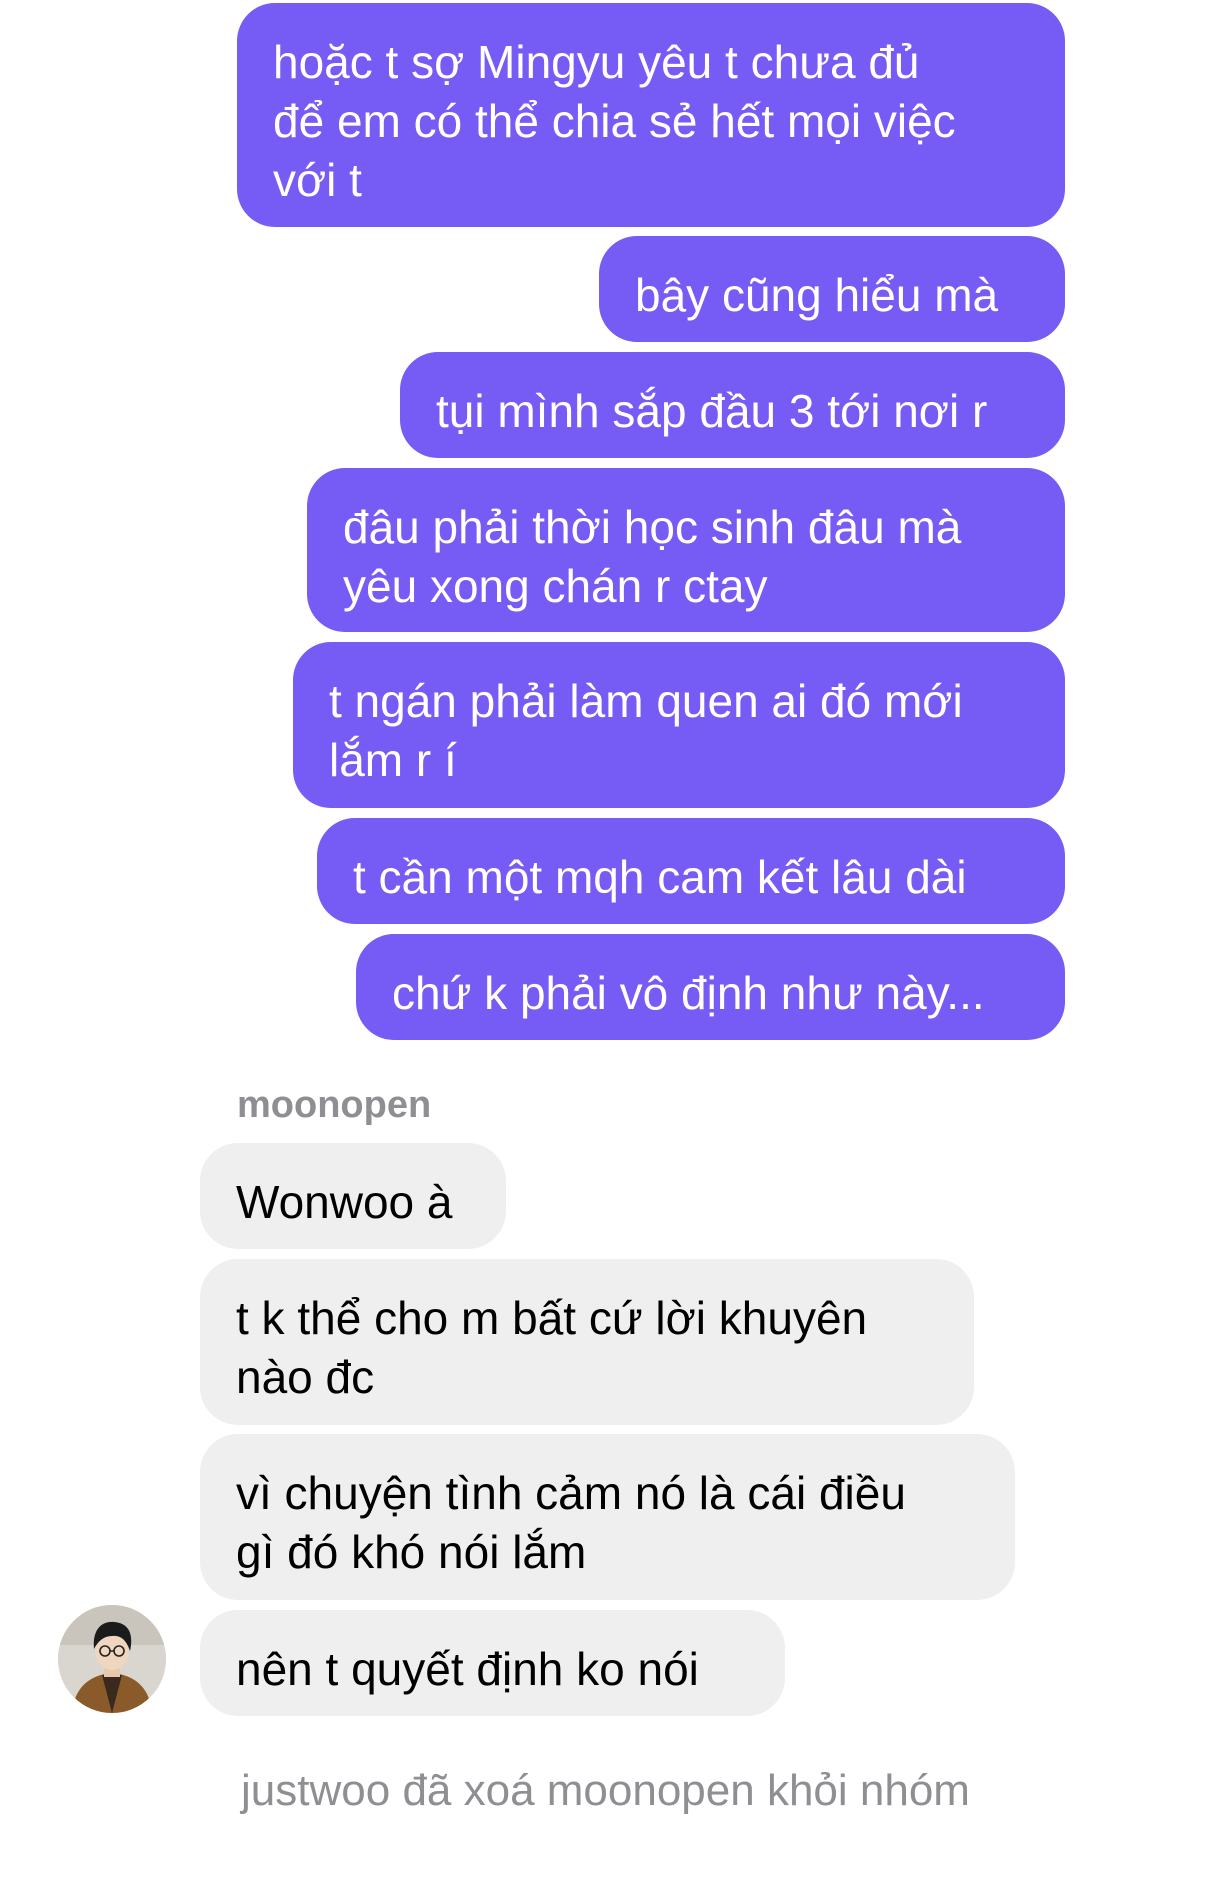 The height and width of the screenshot is (1882, 1211). What do you see at coordinates (691, 871) in the screenshot?
I see `outgoing-message: t cần một mqh cam kết lâu dài` at bounding box center [691, 871].